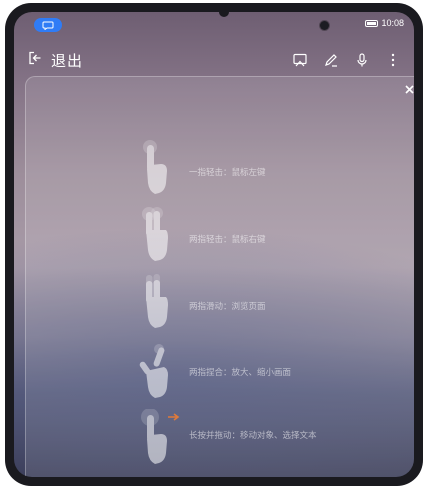  Describe the element at coordinates (227, 239) in the screenshot. I see `gesture-label: 两指轻击：鼠标右键` at that location.